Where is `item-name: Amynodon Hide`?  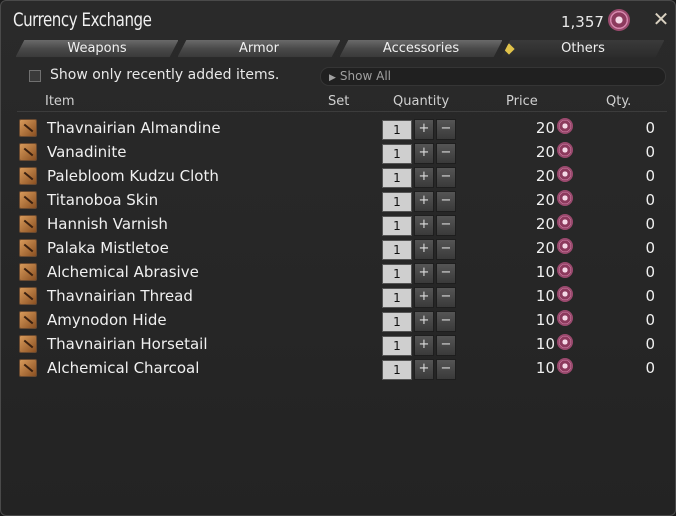 item-name: Amynodon Hide is located at coordinates (107, 320).